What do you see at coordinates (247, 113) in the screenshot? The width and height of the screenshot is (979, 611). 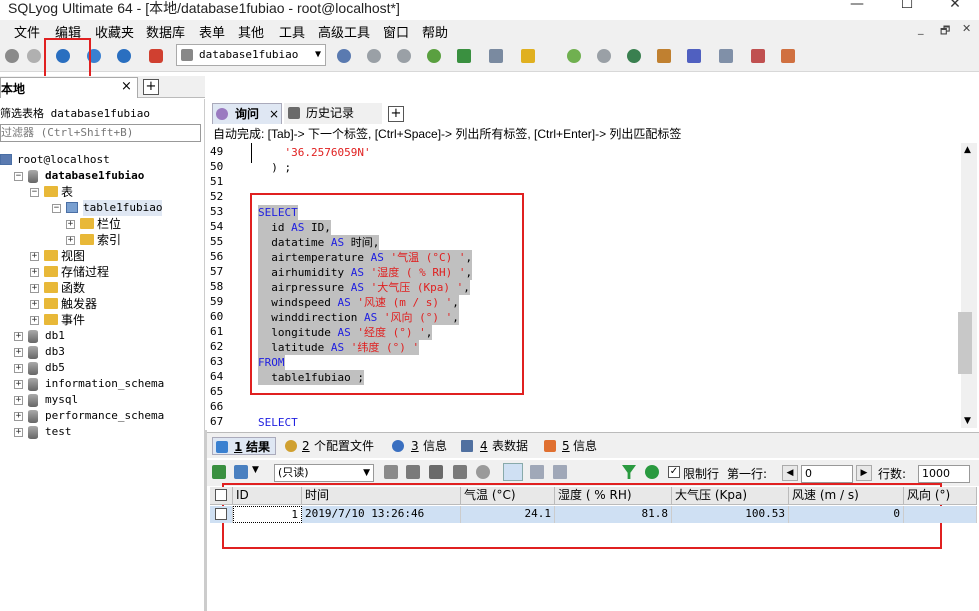 I see `tab-query: 询问 ×` at bounding box center [247, 113].